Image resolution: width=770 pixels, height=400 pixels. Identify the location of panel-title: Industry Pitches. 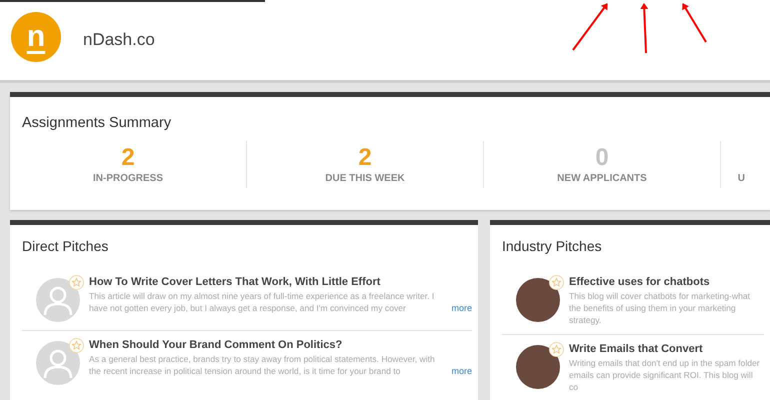
(552, 245).